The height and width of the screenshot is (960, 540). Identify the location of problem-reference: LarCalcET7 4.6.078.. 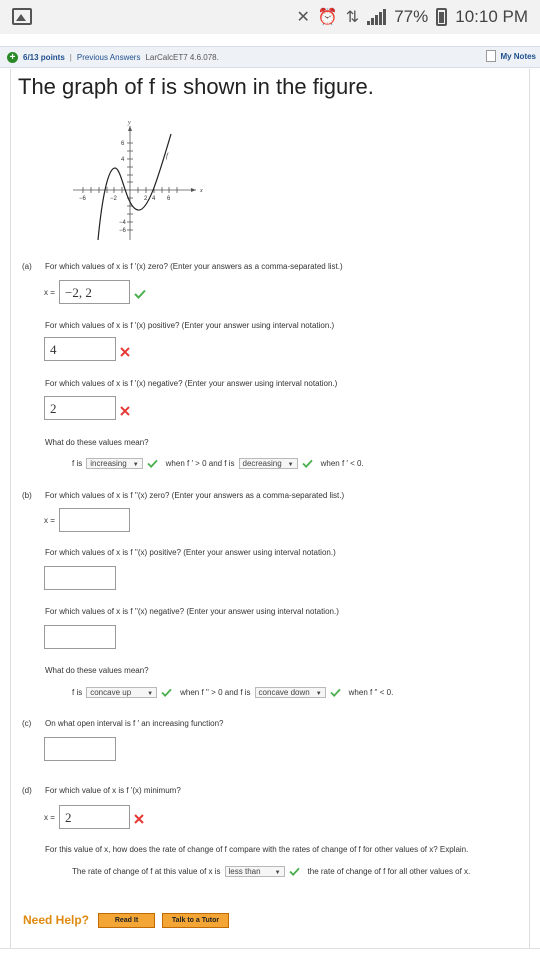
(182, 57).